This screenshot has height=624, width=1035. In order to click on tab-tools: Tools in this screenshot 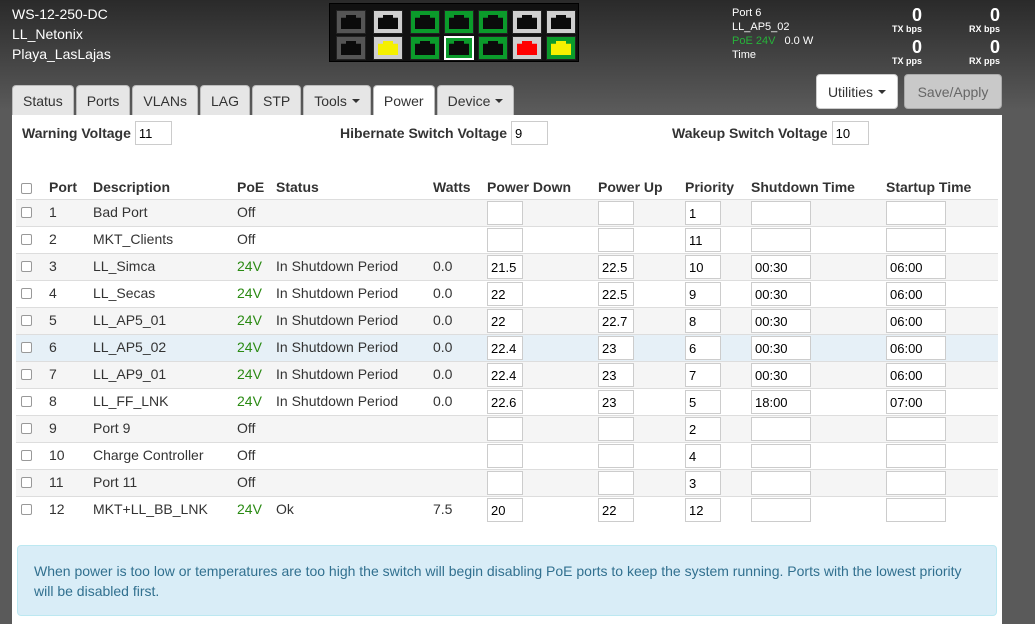, I will do `click(337, 100)`.